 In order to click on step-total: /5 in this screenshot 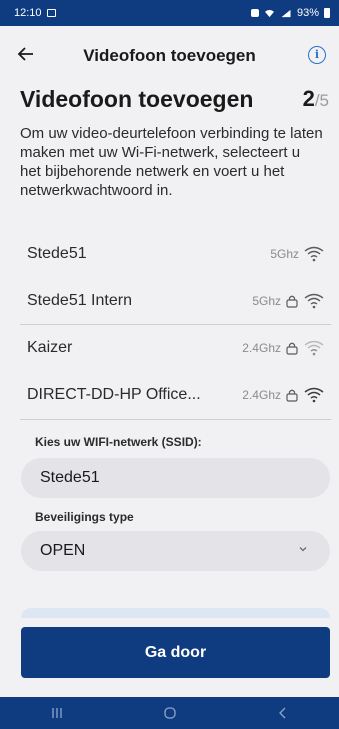, I will do `click(321, 100)`.